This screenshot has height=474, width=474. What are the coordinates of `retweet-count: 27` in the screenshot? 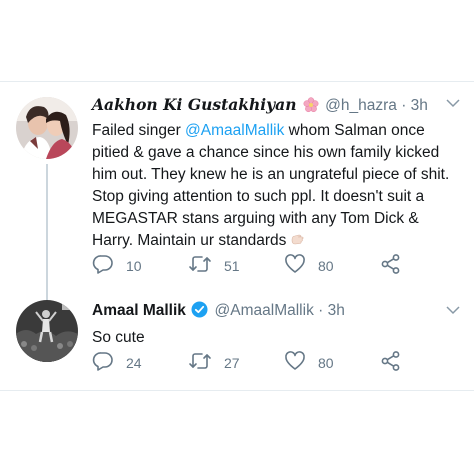 It's located at (232, 363).